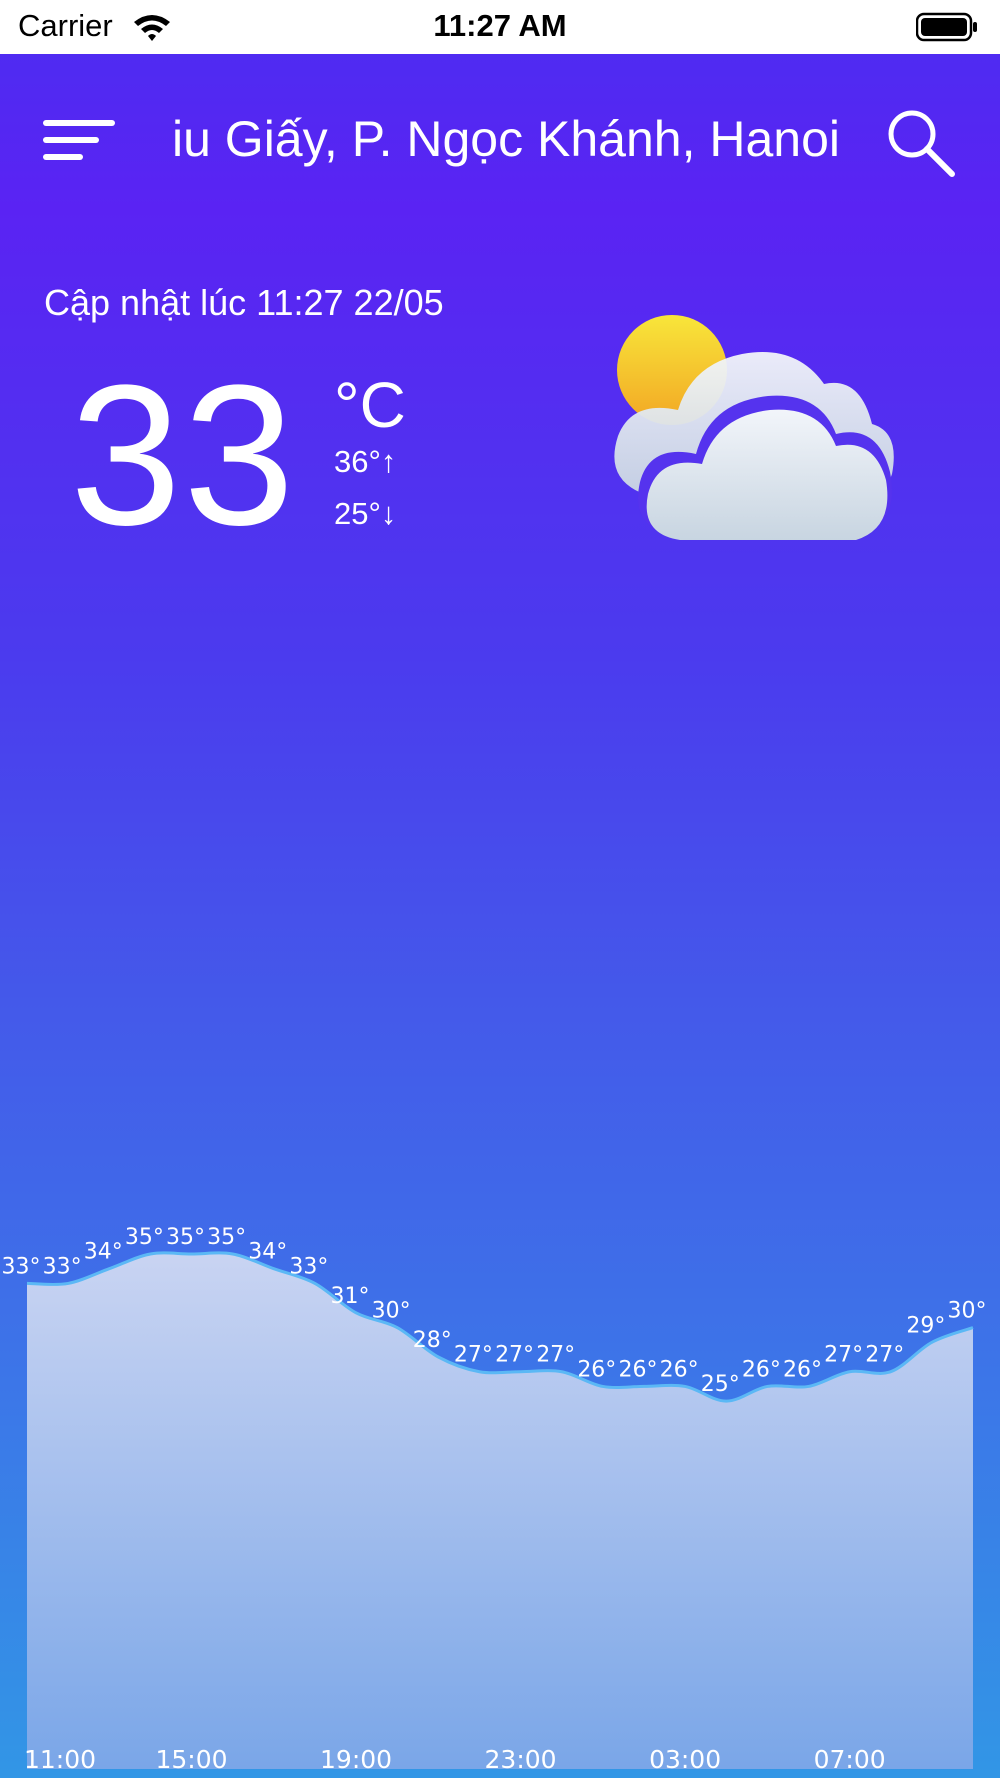 The width and height of the screenshot is (1000, 1778). I want to click on time-tick-label: 23:00, so click(521, 1759).